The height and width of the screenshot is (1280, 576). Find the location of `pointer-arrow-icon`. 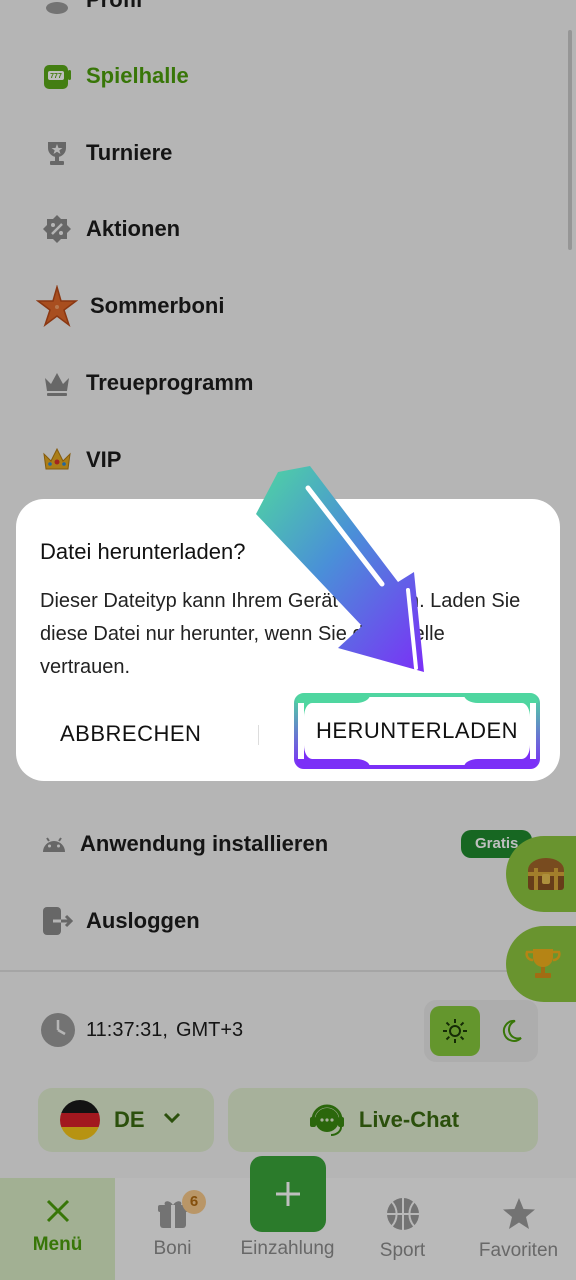

pointer-arrow-icon is located at coordinates (340, 569).